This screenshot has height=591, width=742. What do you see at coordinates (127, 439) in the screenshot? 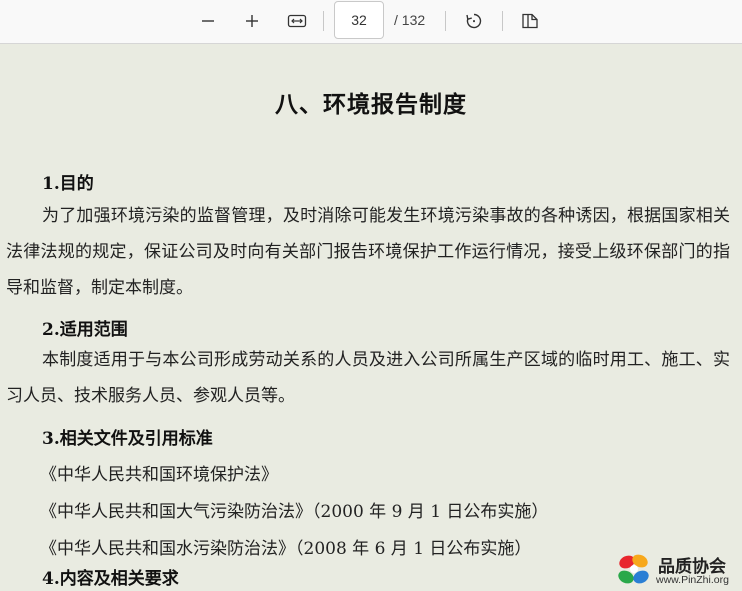
I see `section-heading: 3.相关文件及引用标准` at bounding box center [127, 439].